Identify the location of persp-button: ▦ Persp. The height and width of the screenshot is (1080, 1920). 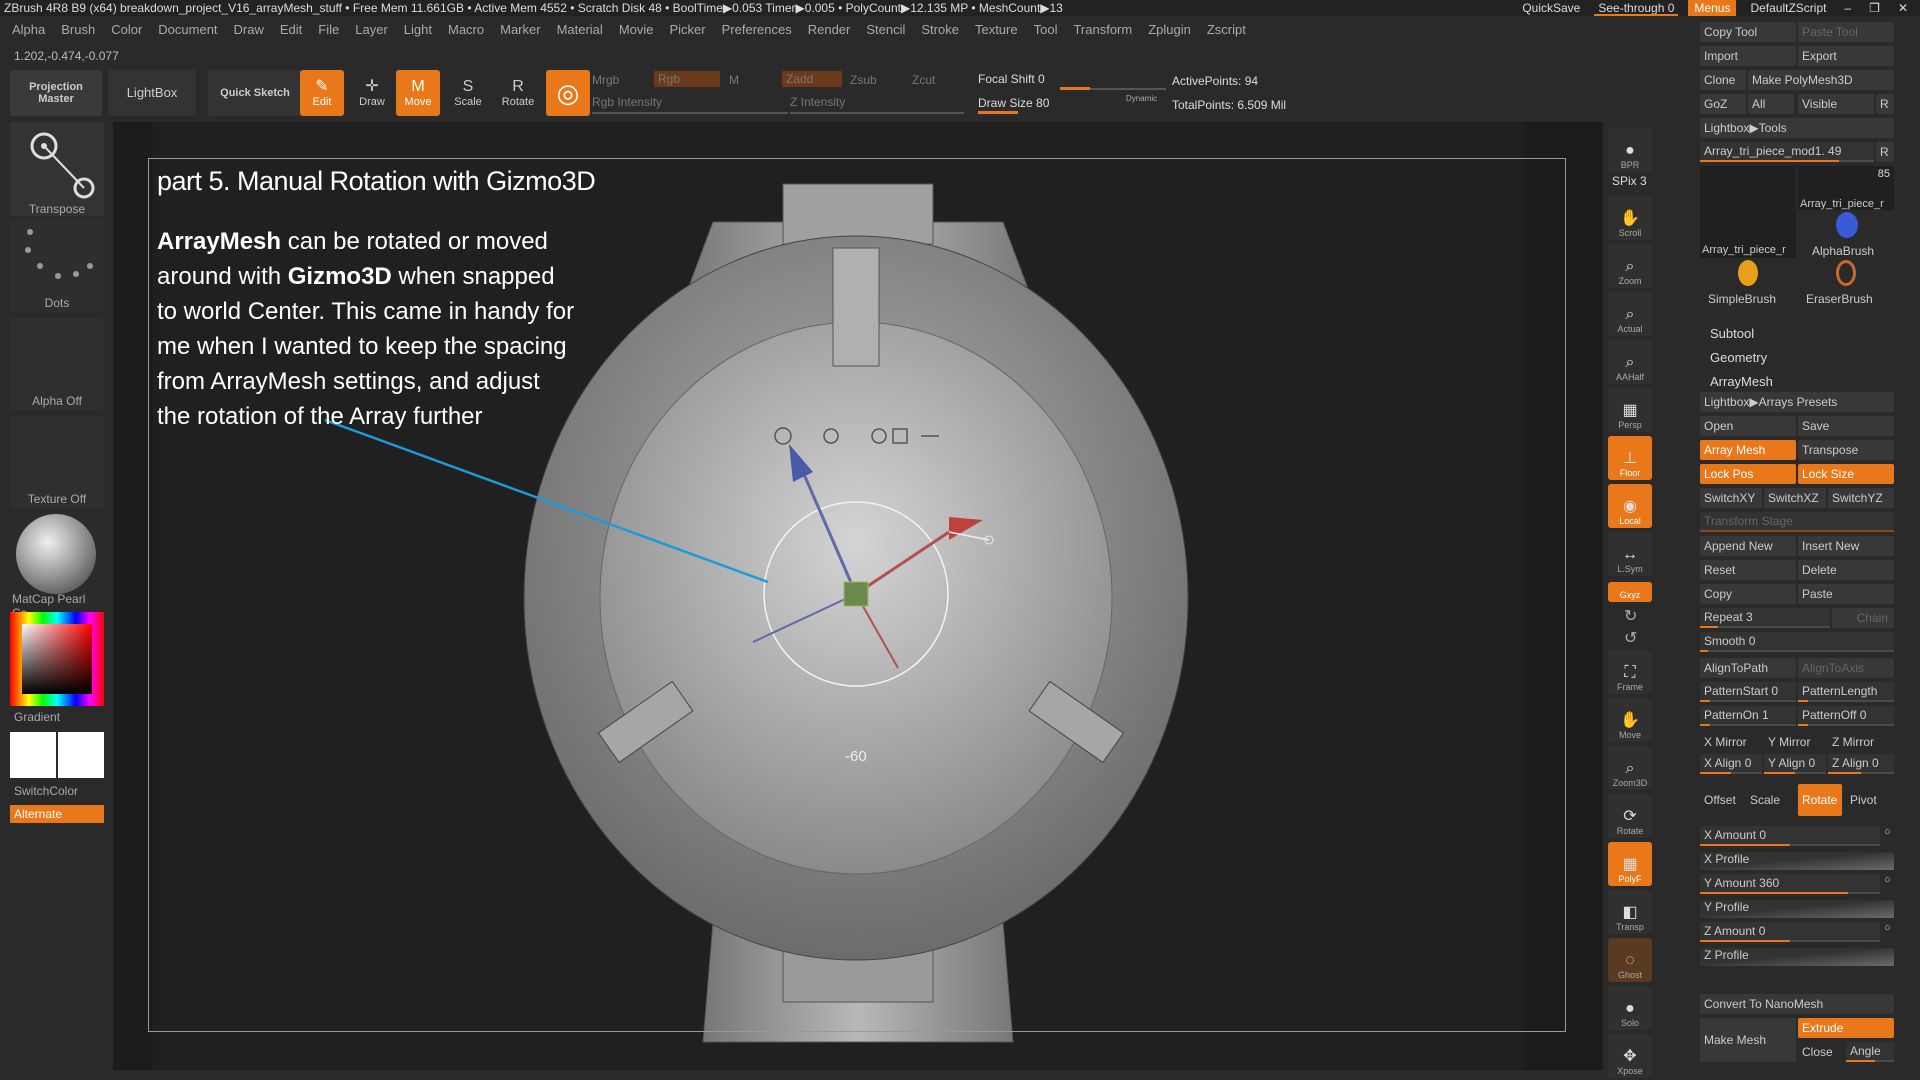
(1630, 410).